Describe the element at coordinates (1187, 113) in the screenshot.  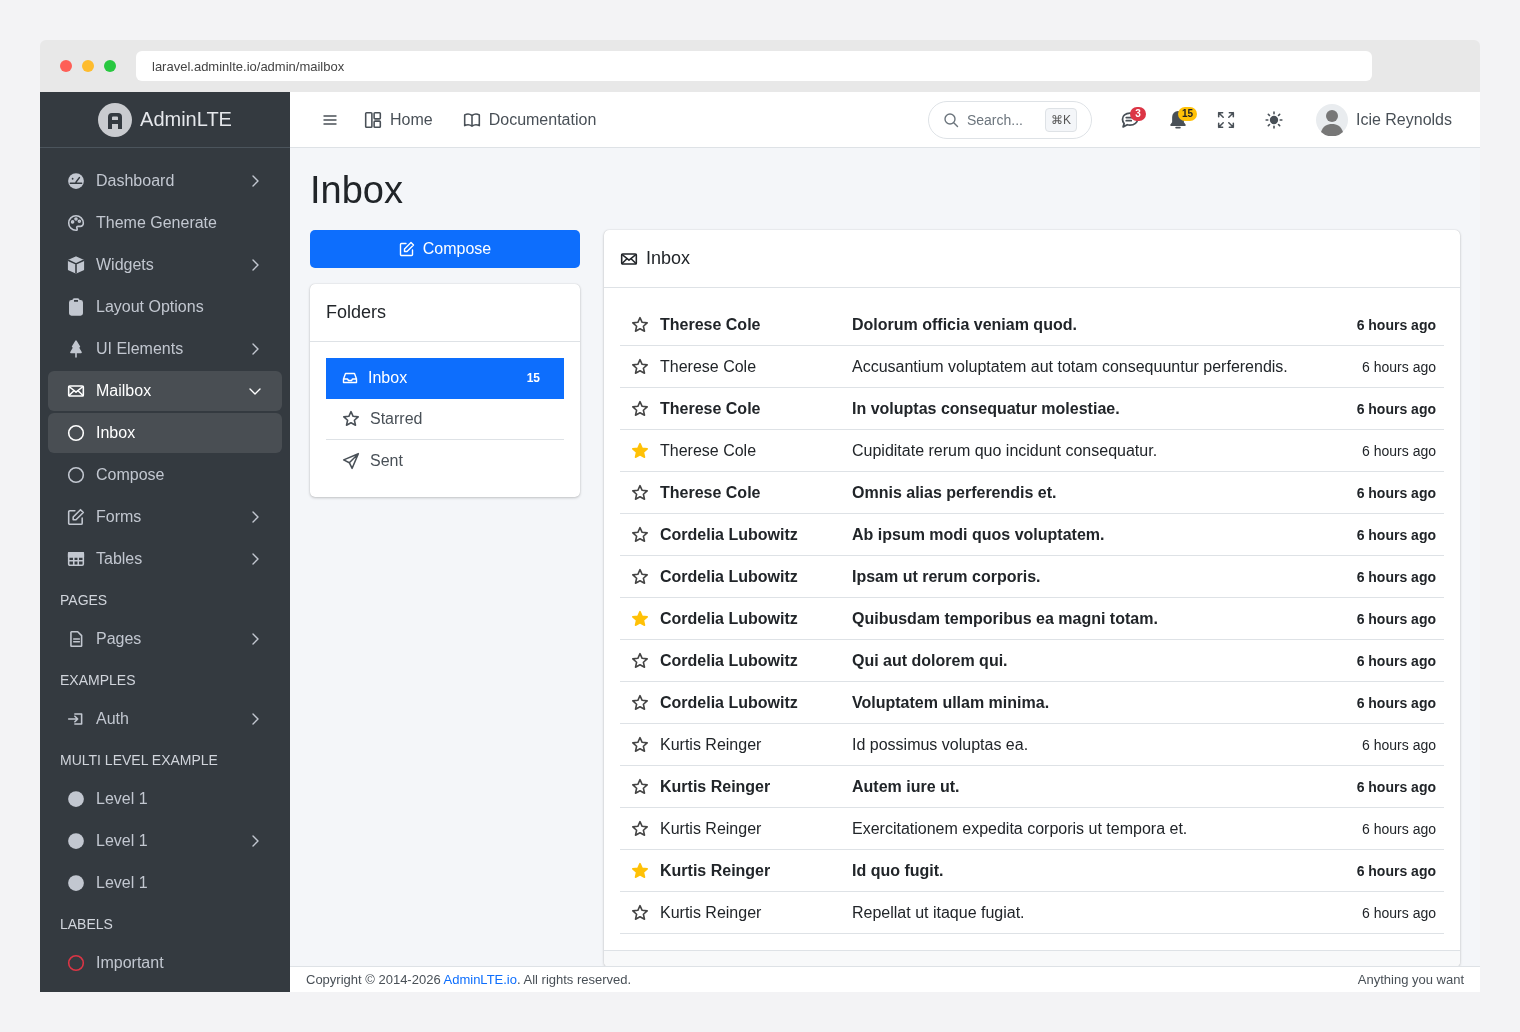
I see `badge: 15` at that location.